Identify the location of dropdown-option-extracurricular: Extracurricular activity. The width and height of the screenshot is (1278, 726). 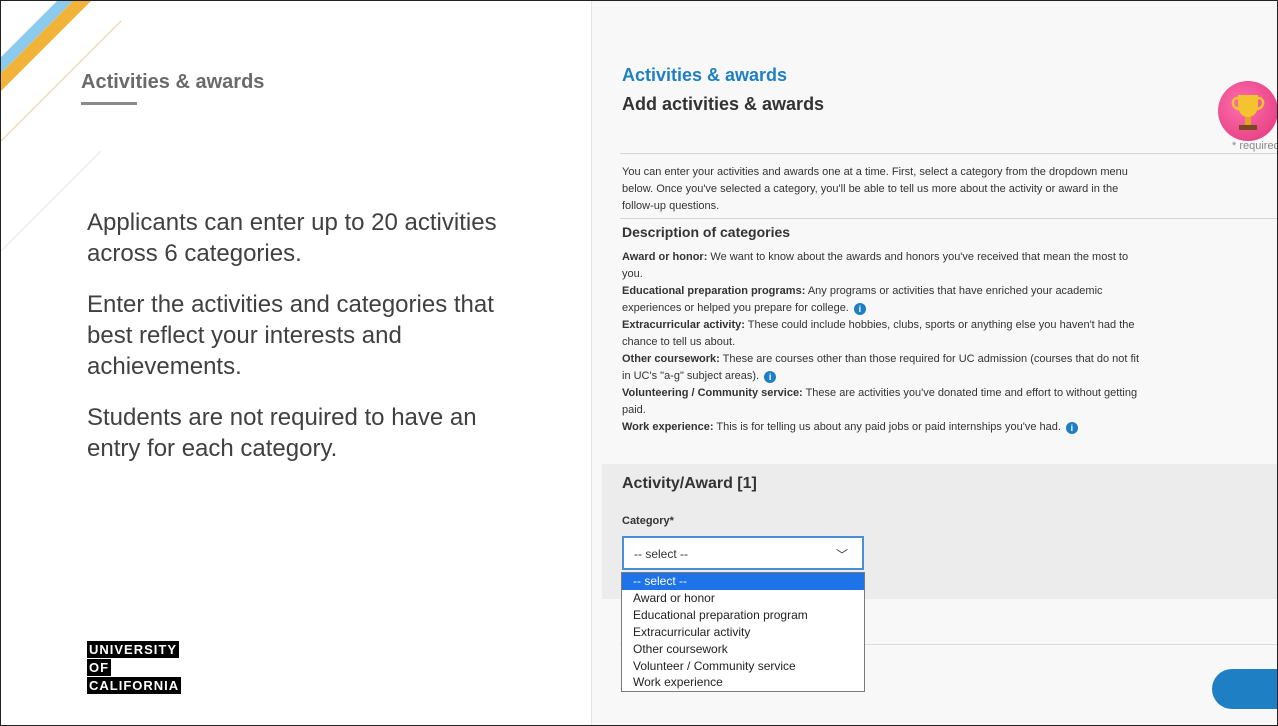
(743, 632).